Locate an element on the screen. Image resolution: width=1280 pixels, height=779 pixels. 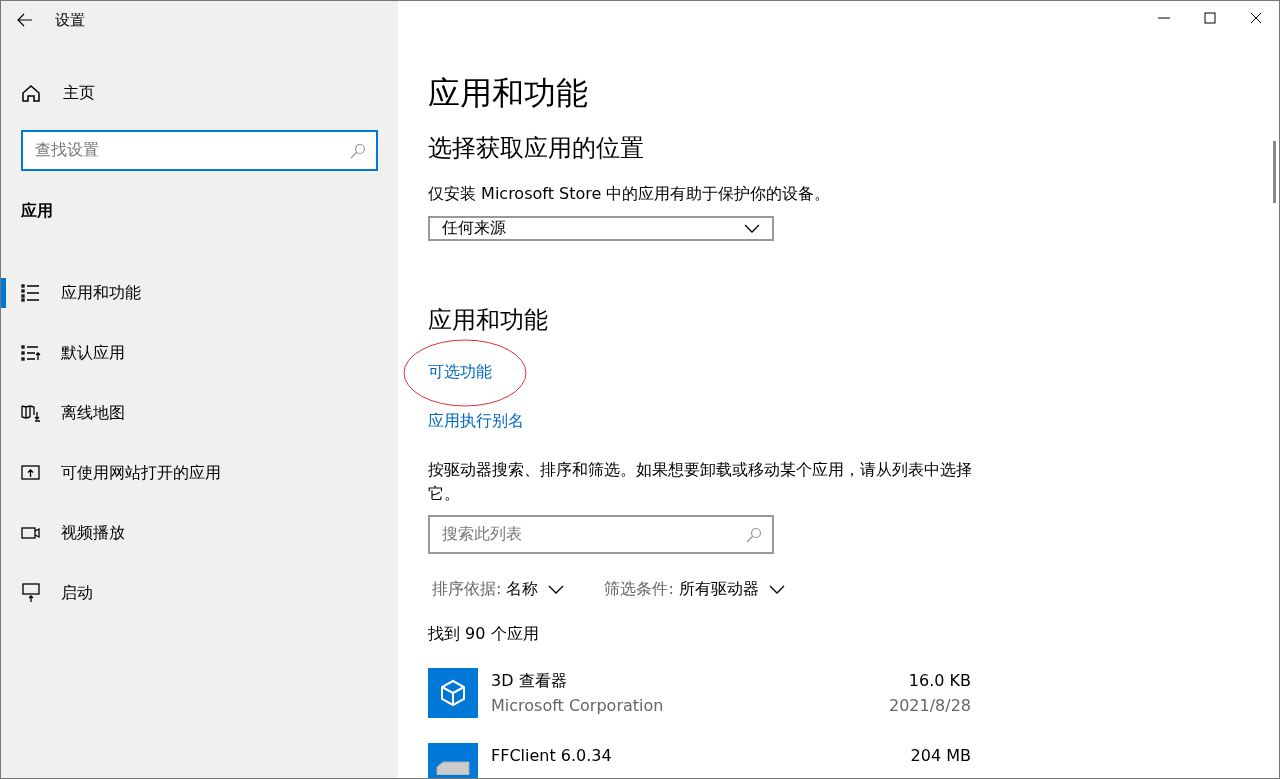
source-dropdown: 任何来源 is located at coordinates (601, 228).